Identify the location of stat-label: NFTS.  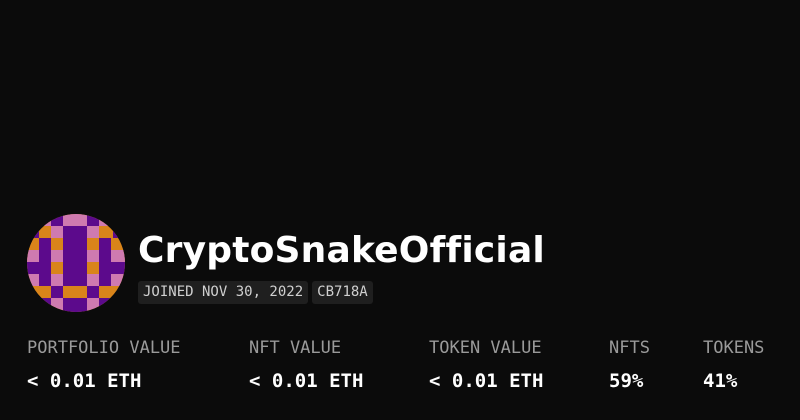
(629, 348).